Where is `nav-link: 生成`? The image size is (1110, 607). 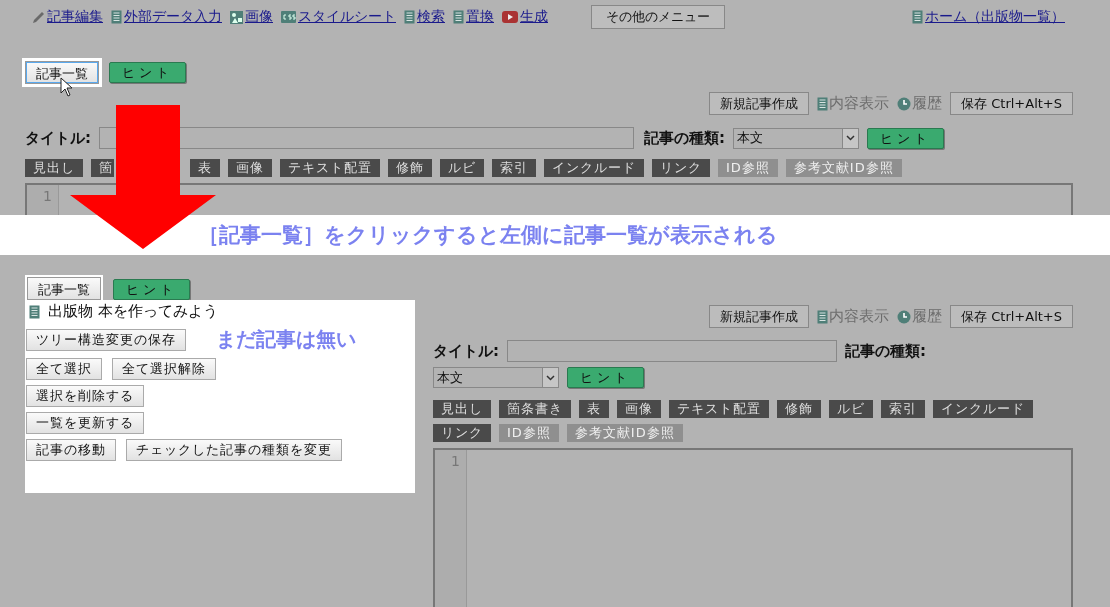 nav-link: 生成 is located at coordinates (525, 17).